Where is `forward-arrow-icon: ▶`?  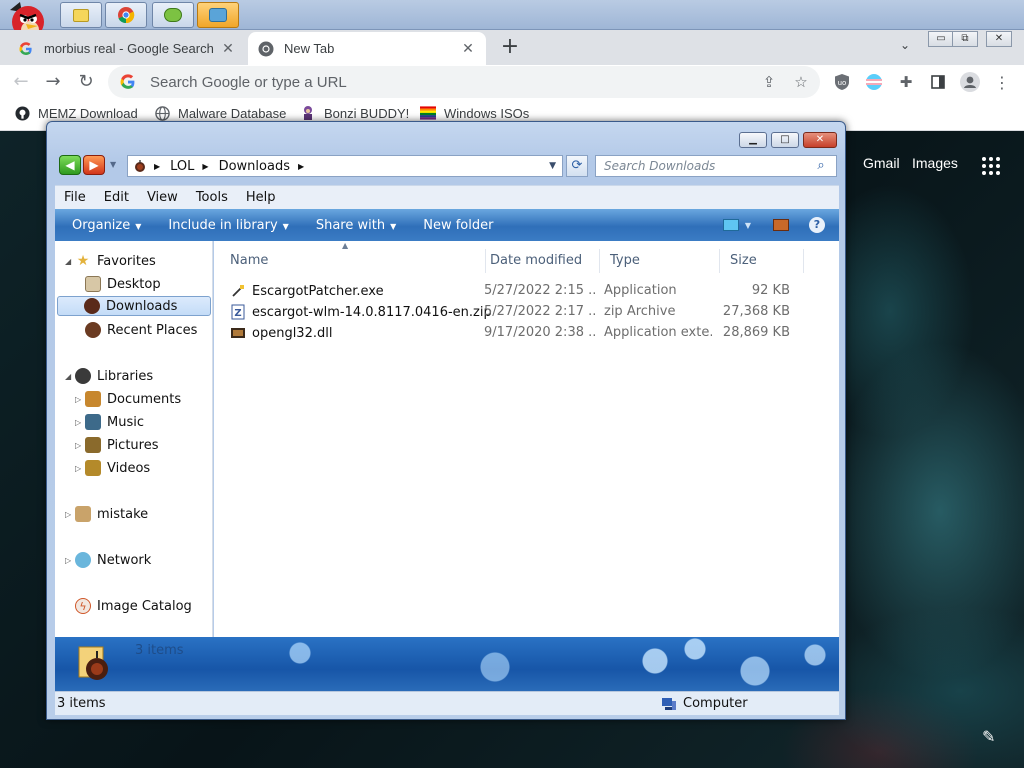 forward-arrow-icon: ▶ is located at coordinates (94, 165).